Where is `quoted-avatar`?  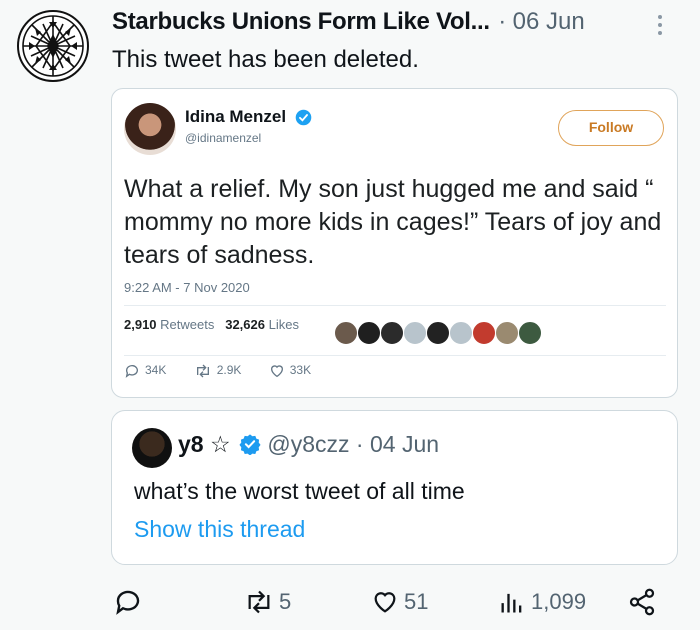
quoted-avatar is located at coordinates (152, 448).